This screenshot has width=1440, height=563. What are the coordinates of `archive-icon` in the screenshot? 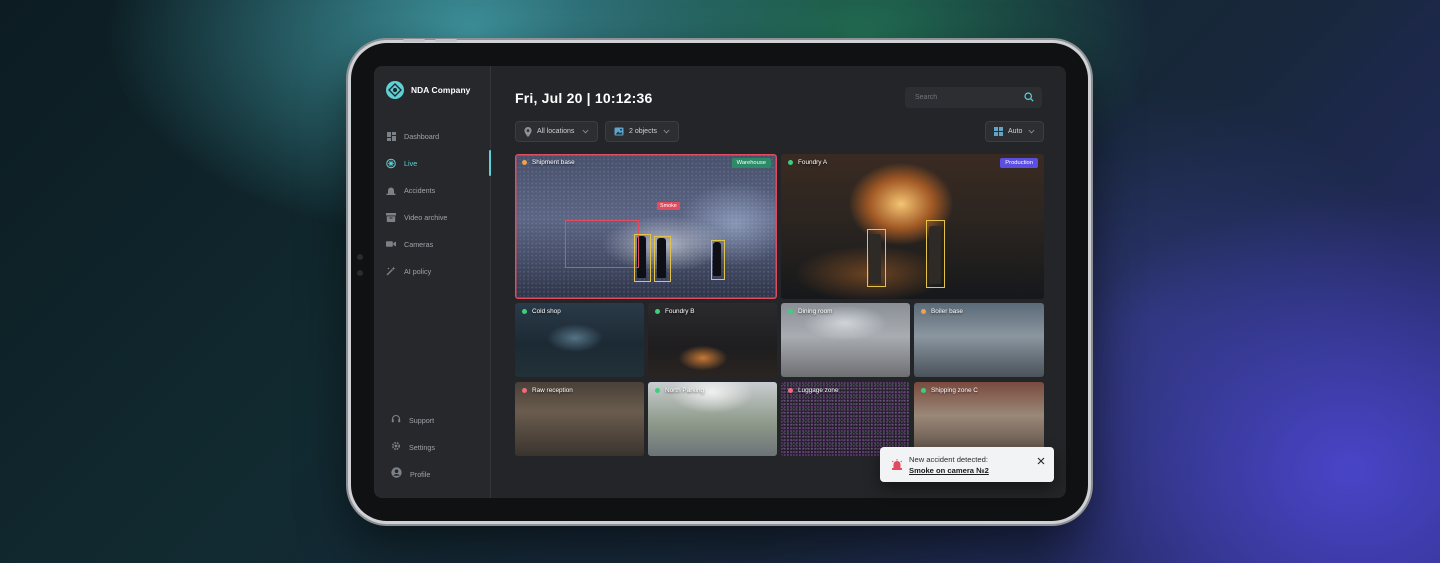 It's located at (391, 217).